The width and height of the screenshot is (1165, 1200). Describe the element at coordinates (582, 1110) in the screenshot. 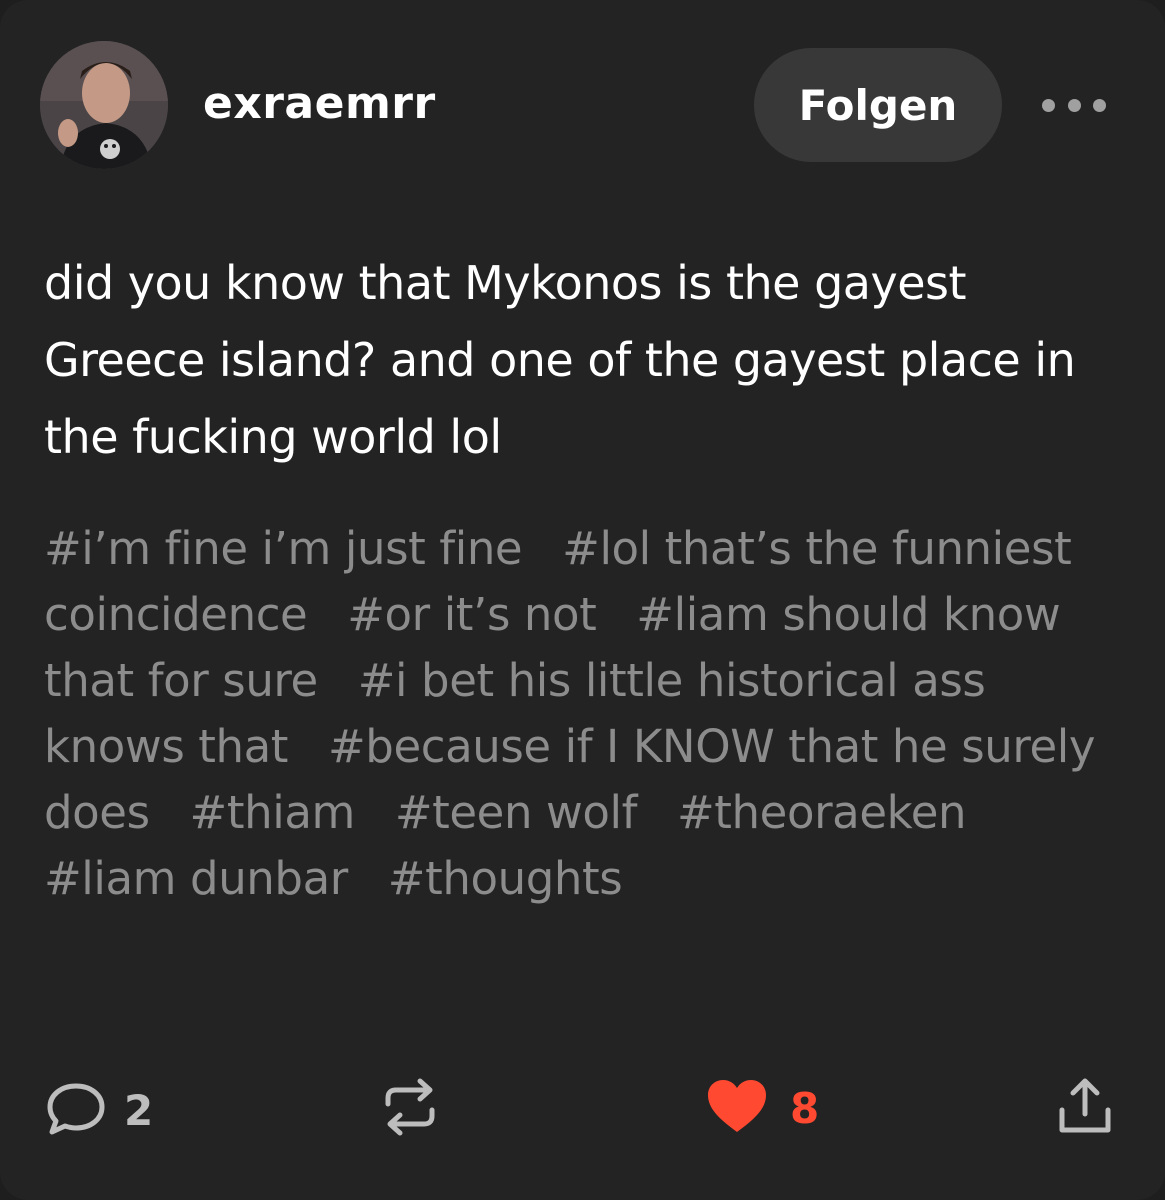

I see `post-actions: 2 8` at that location.